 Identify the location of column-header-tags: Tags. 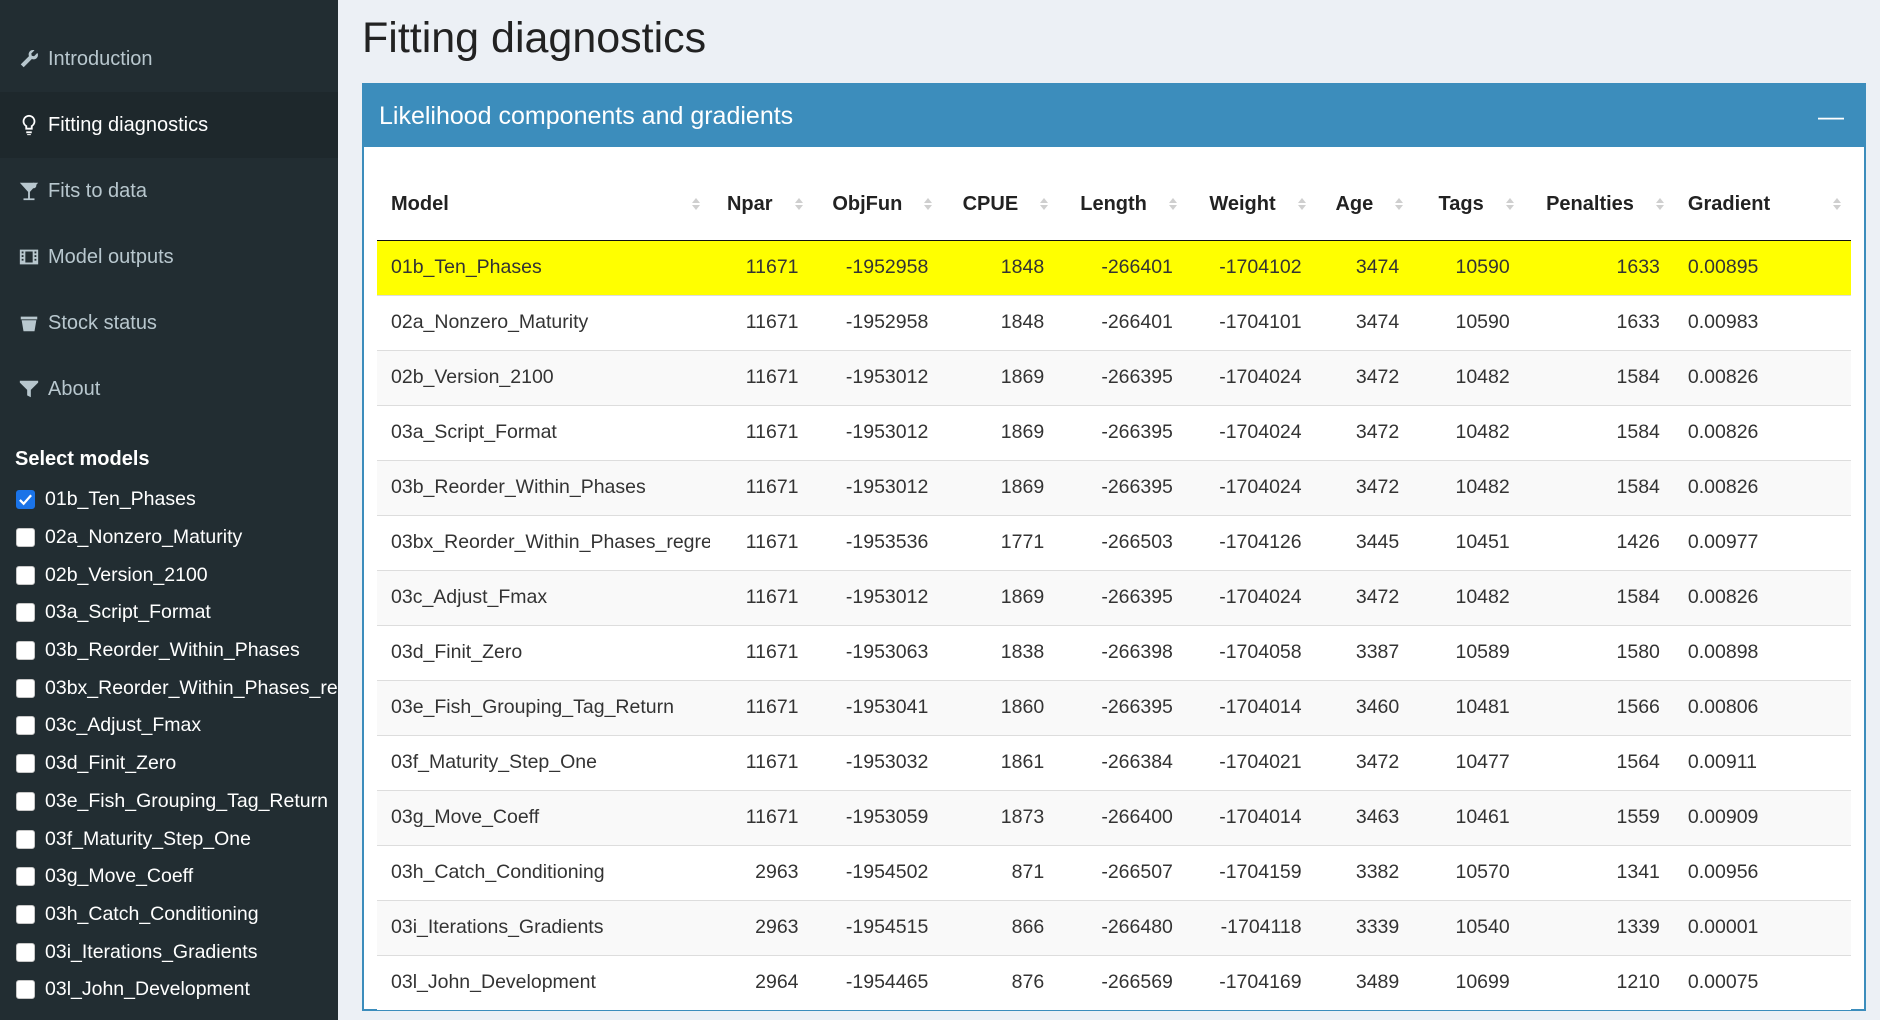
(1468, 205).